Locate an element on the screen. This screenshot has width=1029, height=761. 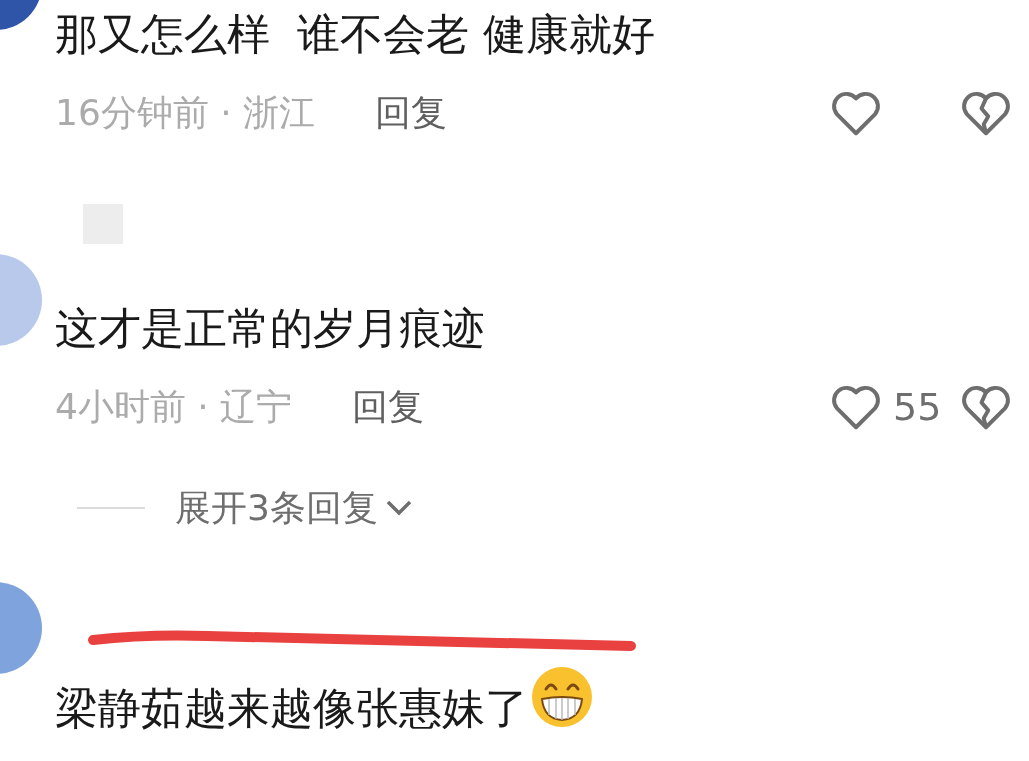
comment-text: 那又怎么样 谁不会老 健康就好 is located at coordinates (355, 34).